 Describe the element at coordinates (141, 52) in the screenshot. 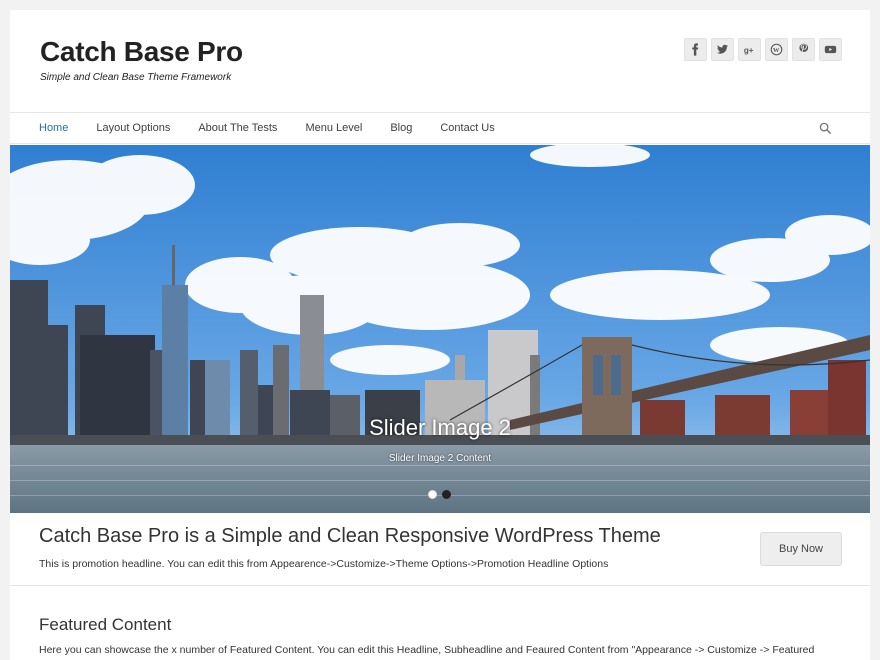

I see `site-title: Catch Base Pro` at that location.